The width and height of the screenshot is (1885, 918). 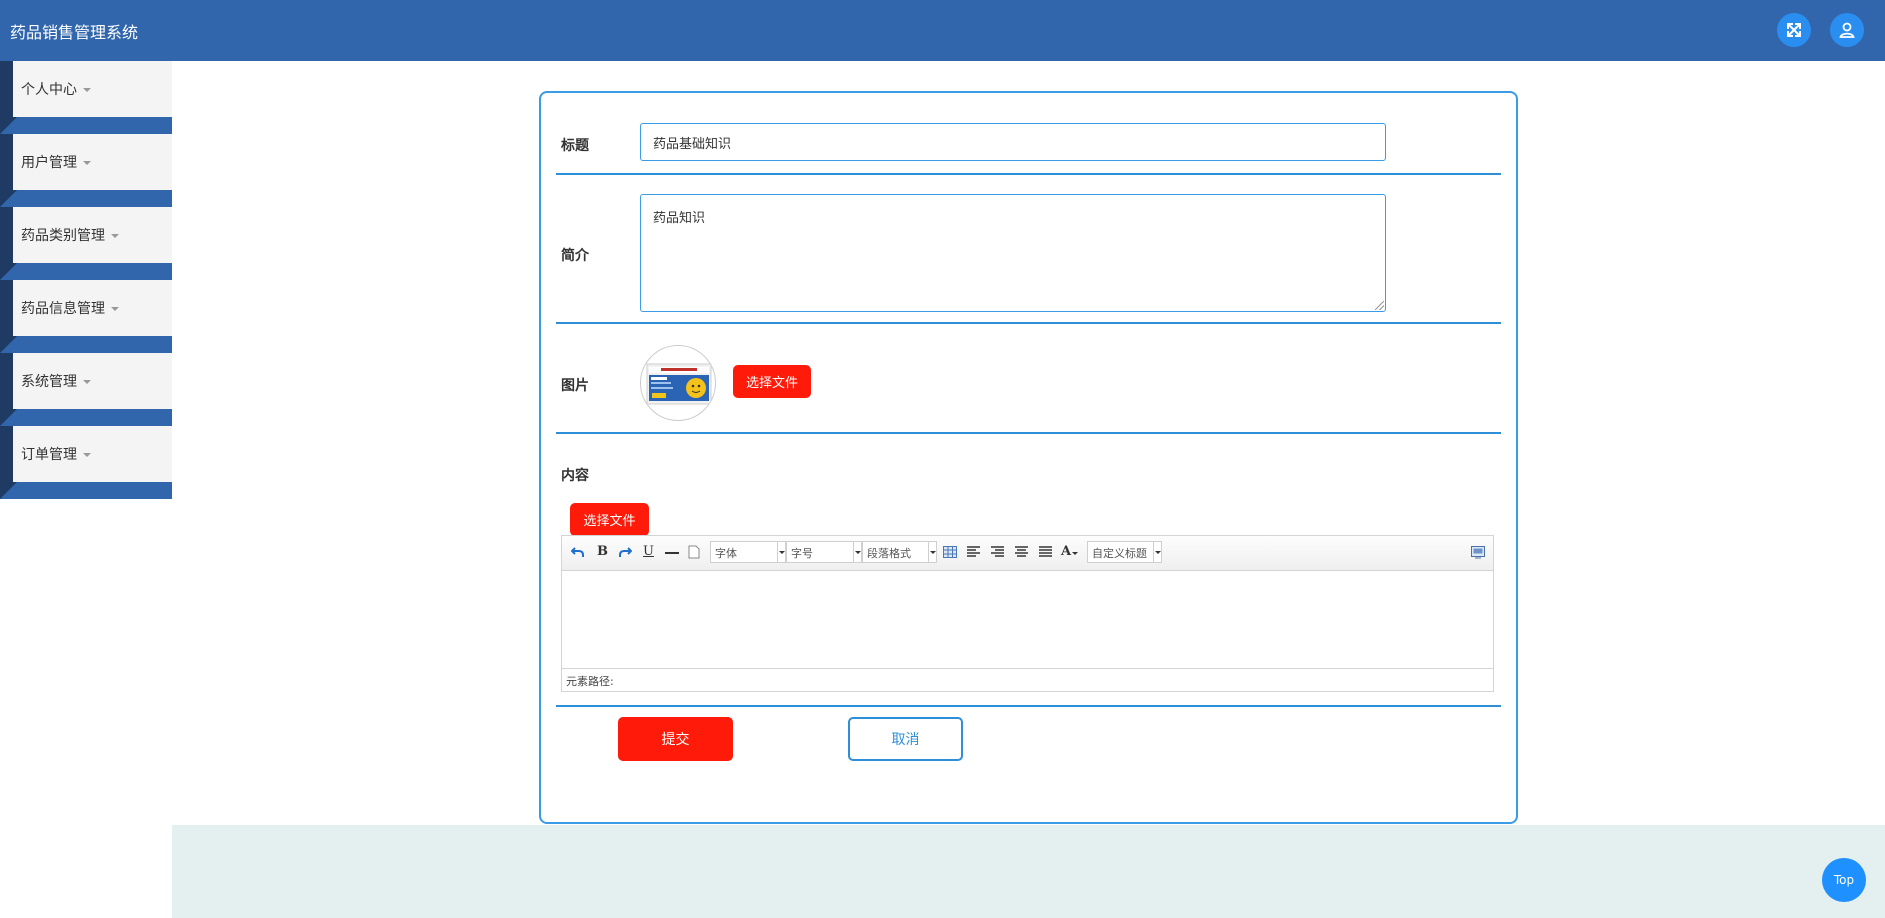 I want to click on undo-icon, so click(x=578, y=552).